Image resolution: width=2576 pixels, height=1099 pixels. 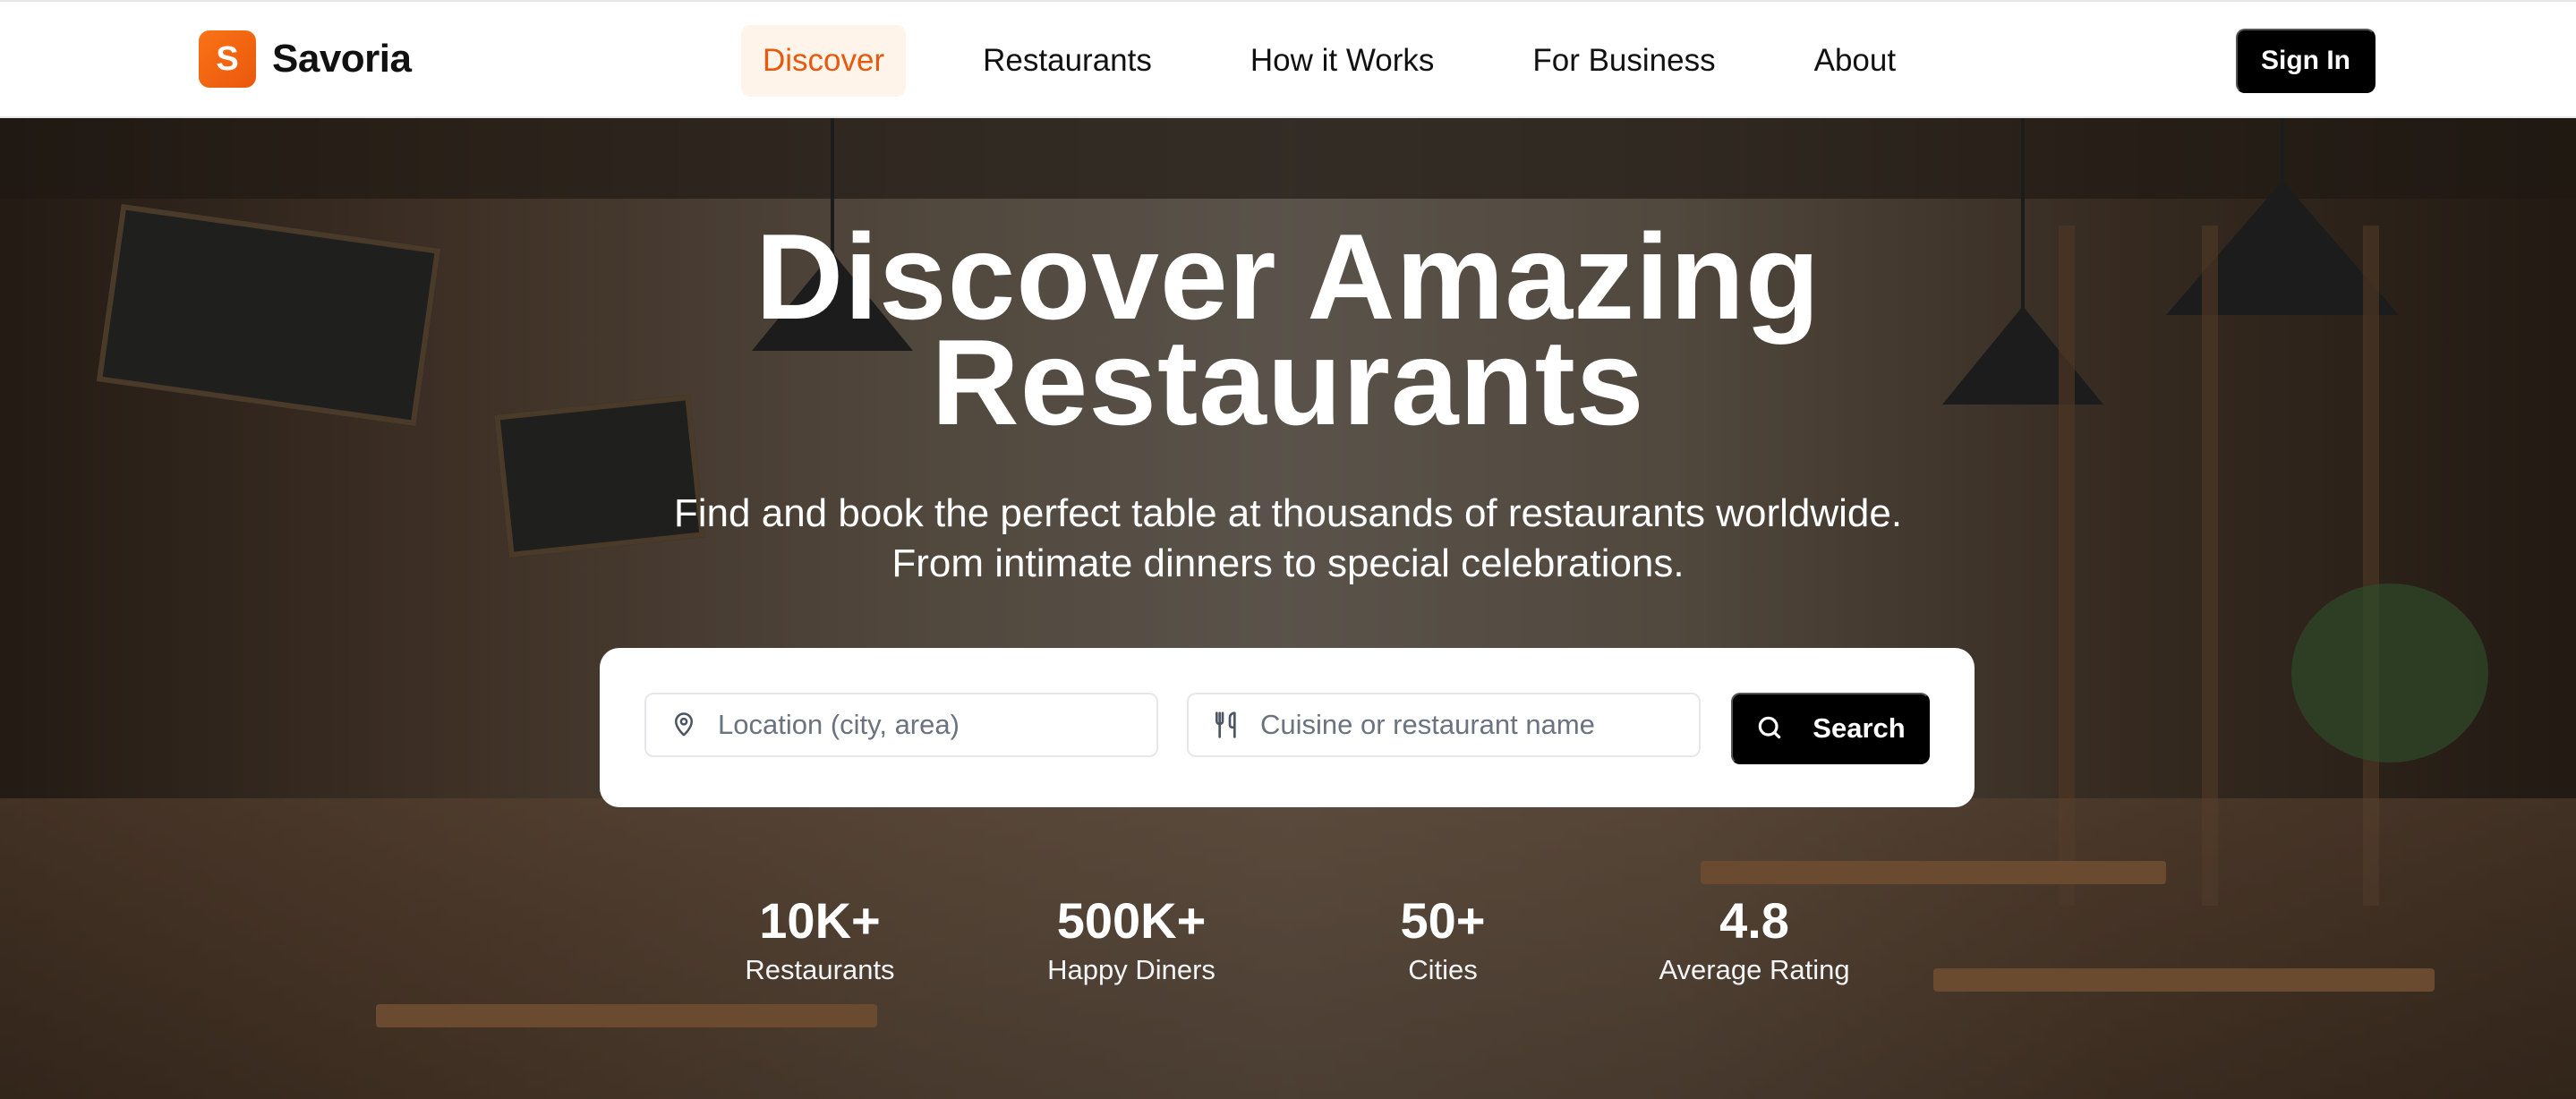 What do you see at coordinates (1131, 969) in the screenshot?
I see `stat-label: Happy Diners` at bounding box center [1131, 969].